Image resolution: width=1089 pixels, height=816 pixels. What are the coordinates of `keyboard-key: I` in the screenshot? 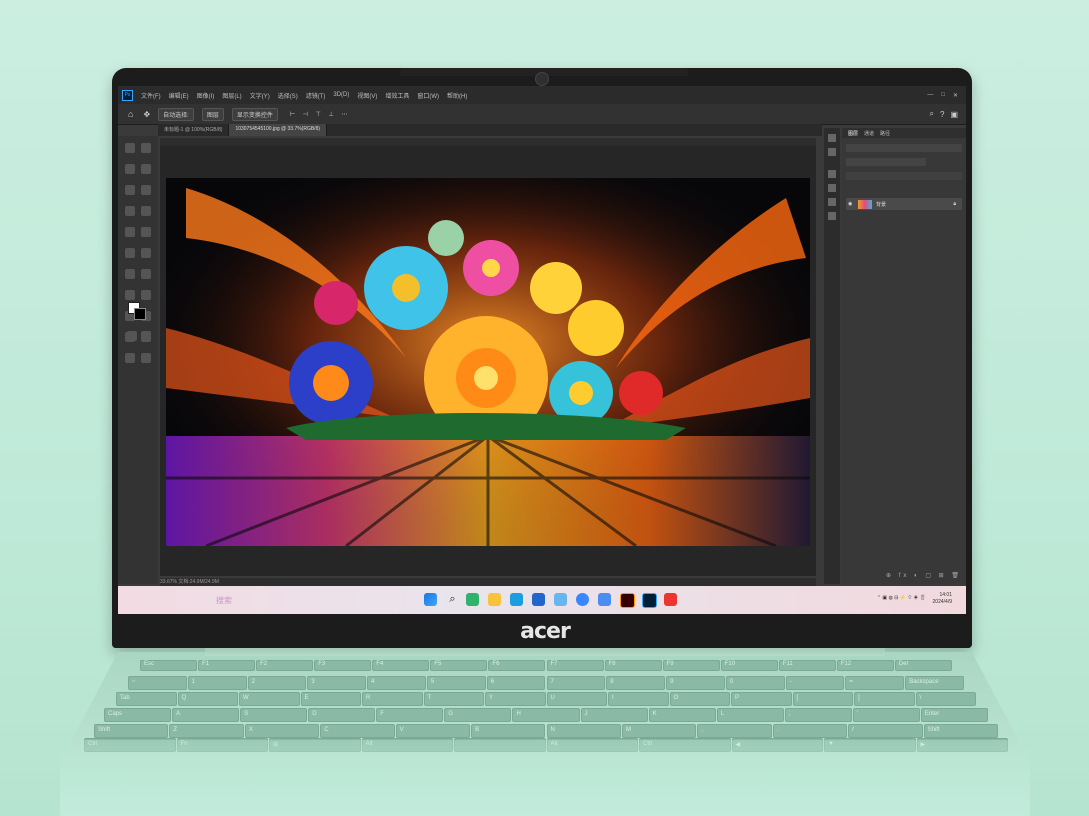 It's located at (638, 699).